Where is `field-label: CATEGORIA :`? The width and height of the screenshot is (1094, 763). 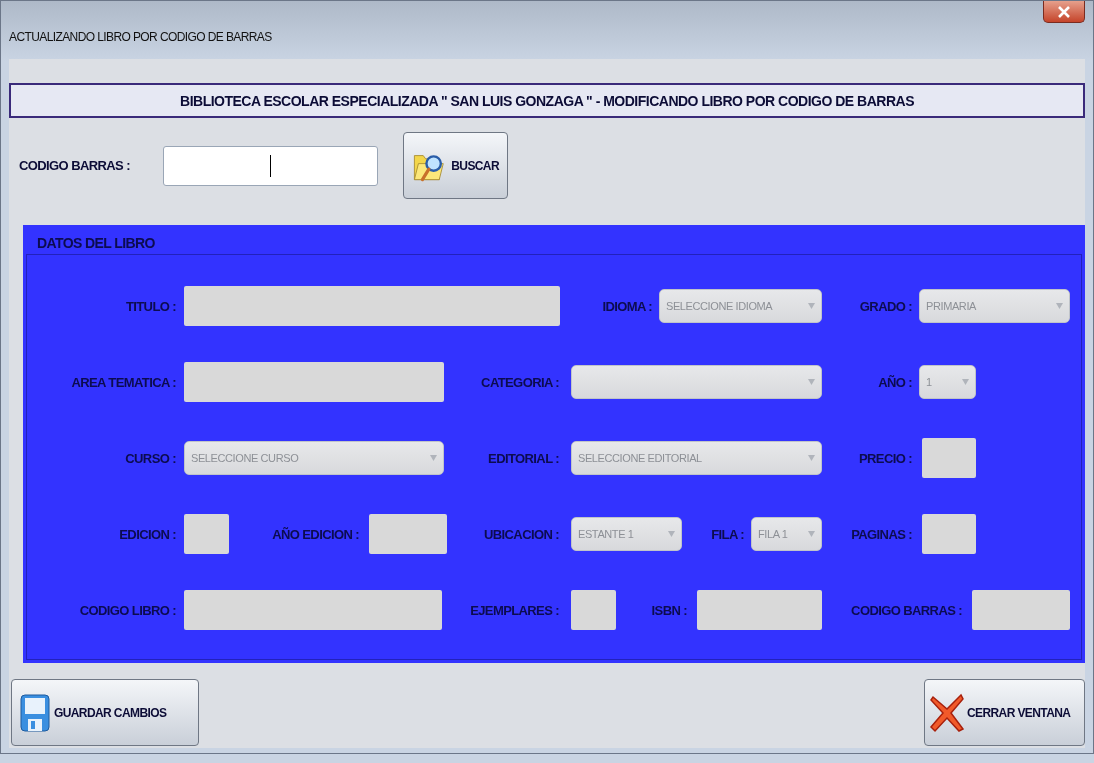 field-label: CATEGORIA : is located at coordinates (519, 382).